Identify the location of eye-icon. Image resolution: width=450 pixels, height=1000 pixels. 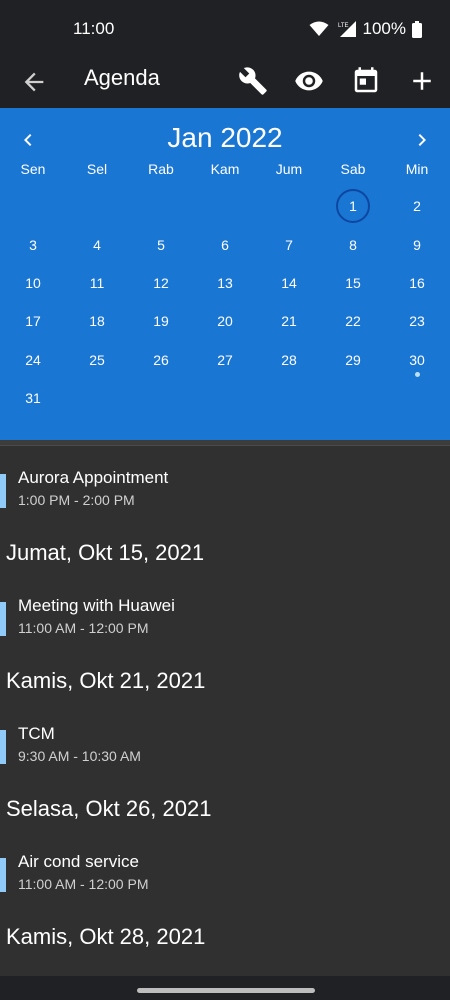
(309, 81).